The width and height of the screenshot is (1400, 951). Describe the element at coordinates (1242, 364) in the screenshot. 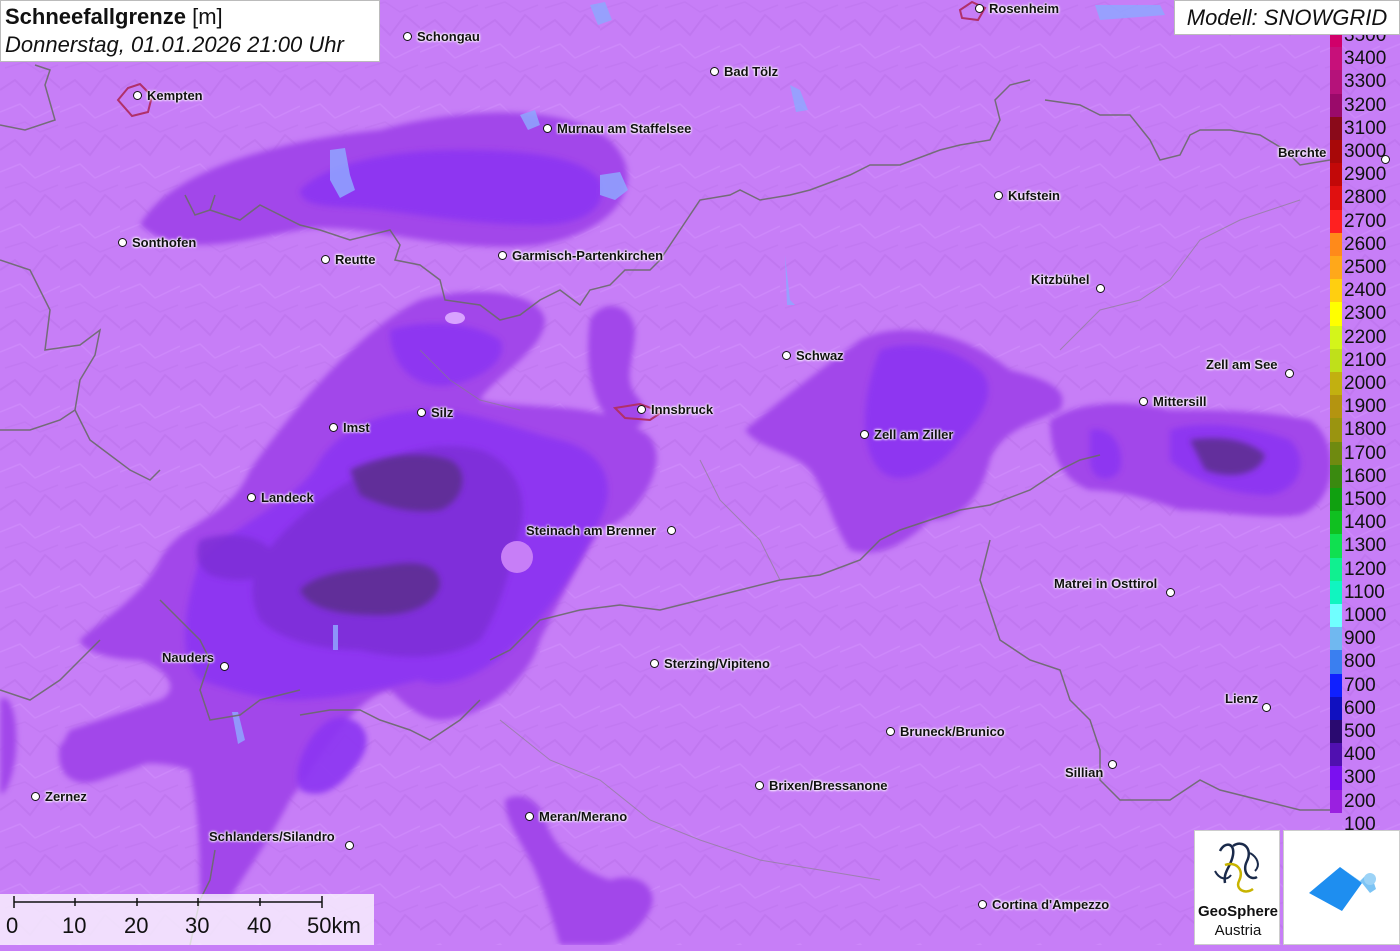

I see `city-label: Zell am See` at that location.